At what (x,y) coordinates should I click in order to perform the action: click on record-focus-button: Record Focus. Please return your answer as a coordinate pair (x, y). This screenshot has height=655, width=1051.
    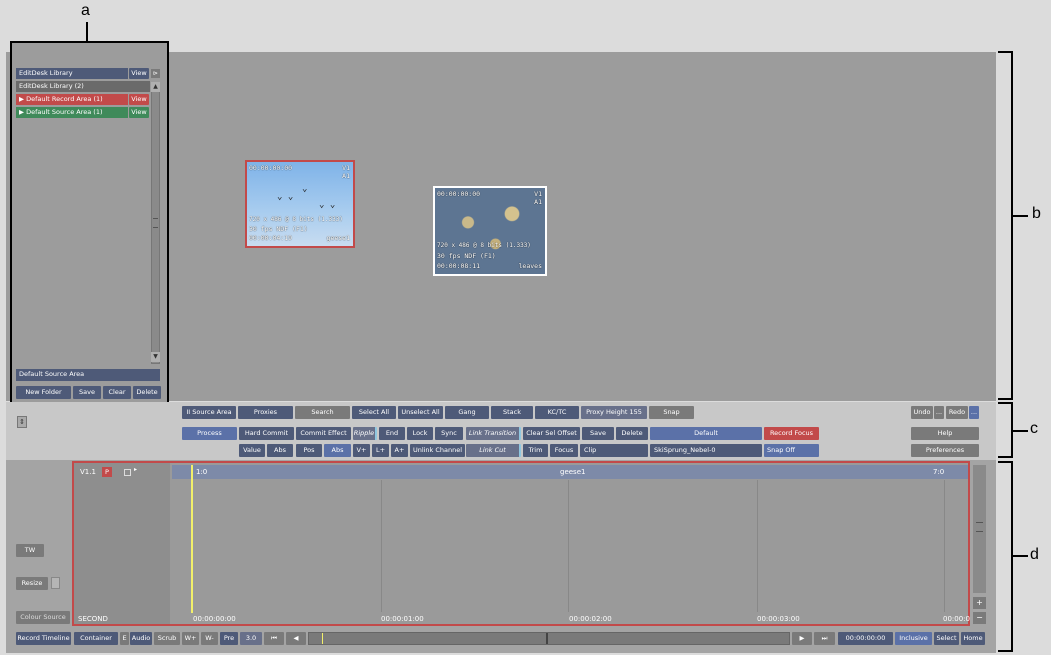
    Looking at the image, I should click on (791, 433).